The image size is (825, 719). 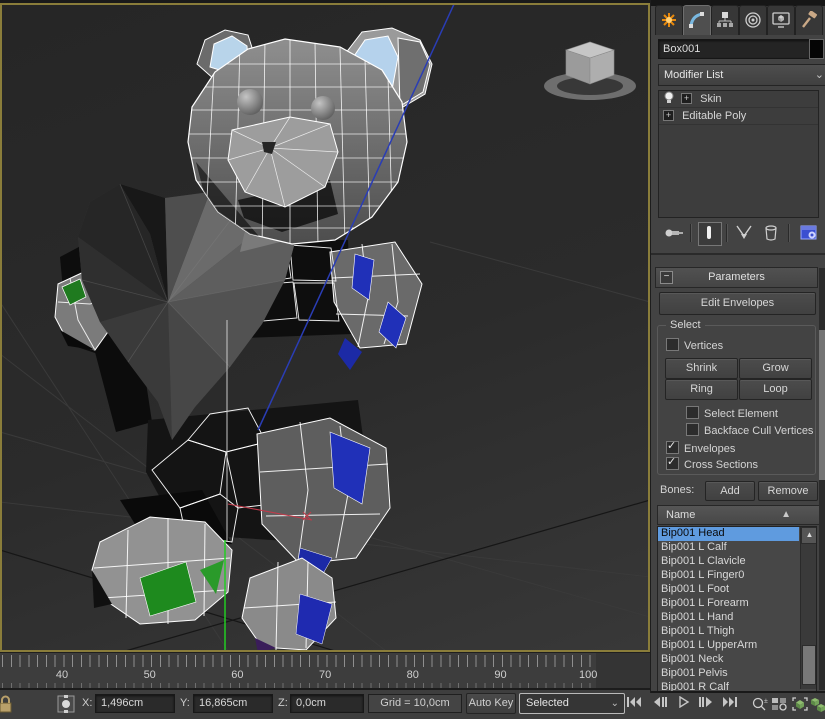 I want to click on edit-envelopes-button: Edit Envelopes, so click(x=737, y=303).